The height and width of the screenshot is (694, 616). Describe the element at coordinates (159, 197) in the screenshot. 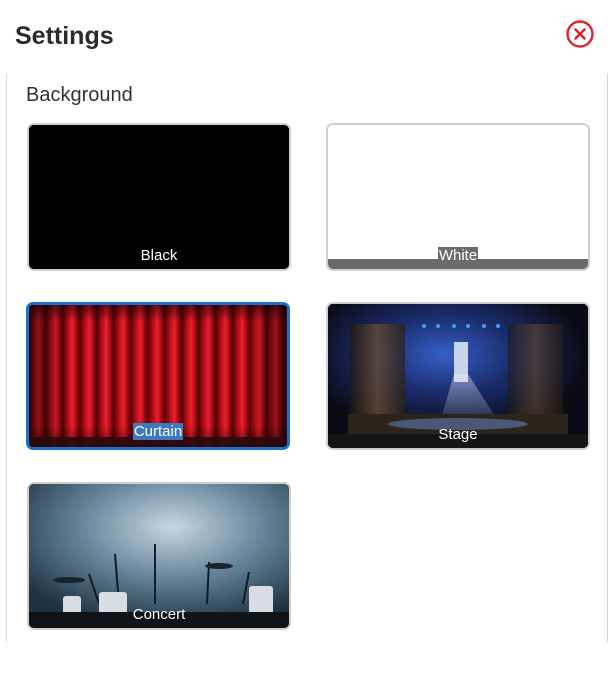

I see `background-option-black: Black` at that location.